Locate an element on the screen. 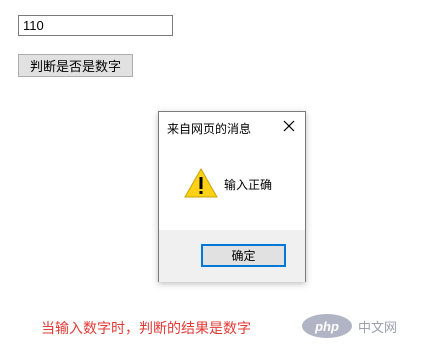  dialog-body: 输入正确 is located at coordinates (232, 187).